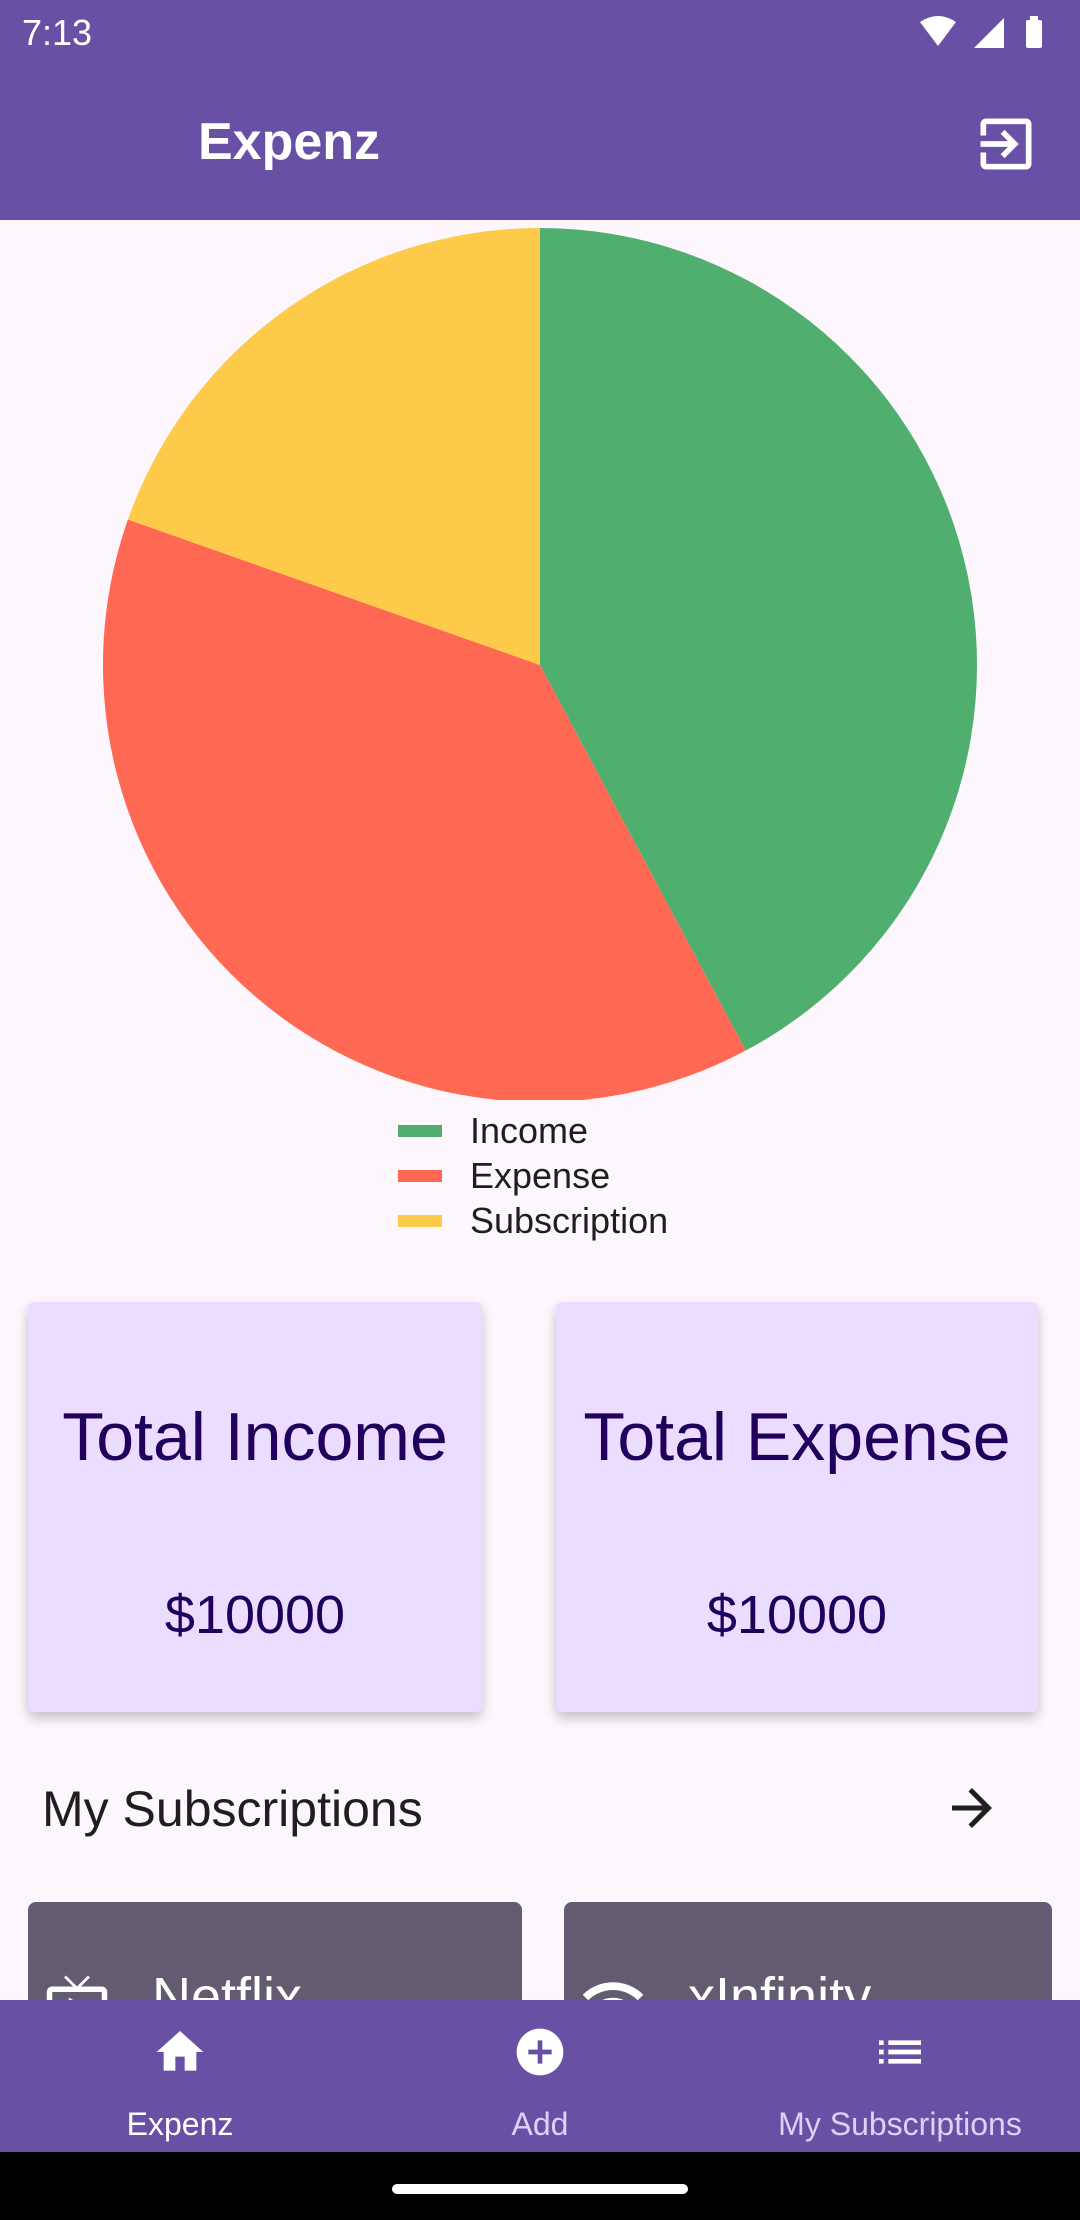  I want to click on chart-legend: Income Expense Subscription, so click(533, 1175).